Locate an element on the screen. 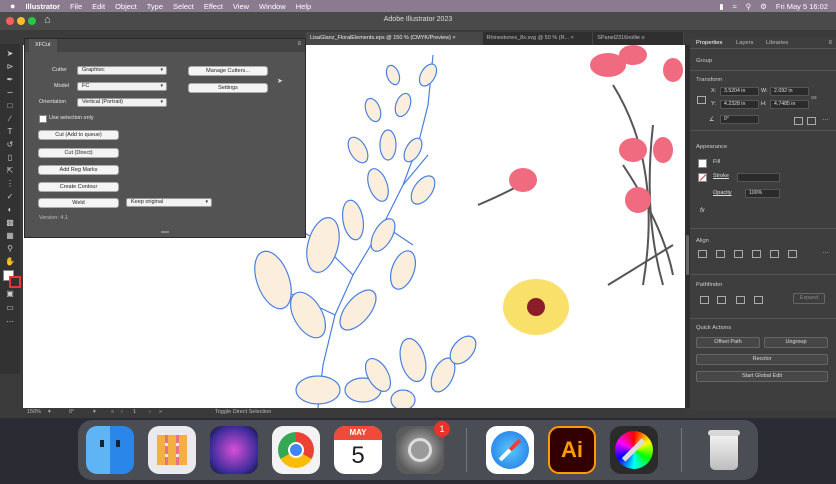  close-icon: × is located at coordinates (572, 38).